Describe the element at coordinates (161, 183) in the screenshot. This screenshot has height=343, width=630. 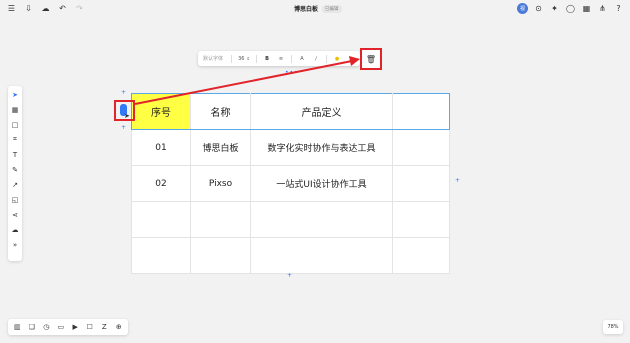
I see `table-cell: 02` at that location.